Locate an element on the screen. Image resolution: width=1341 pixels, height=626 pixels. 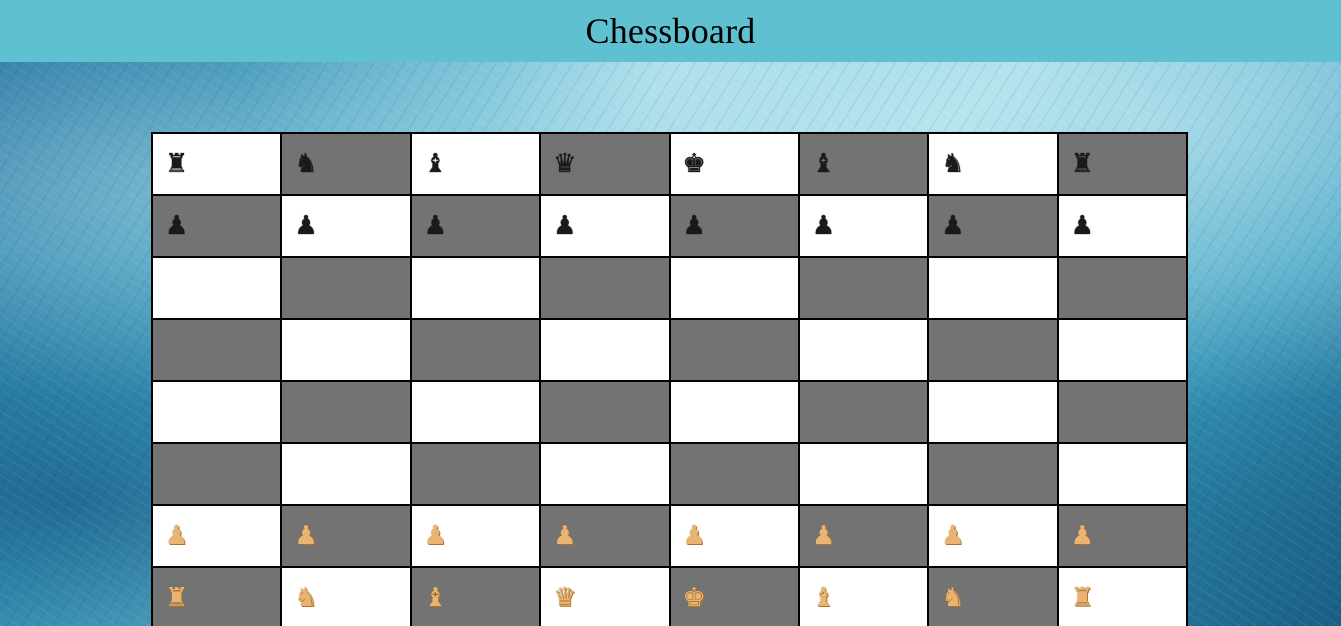
square-b6 is located at coordinates (346, 288).